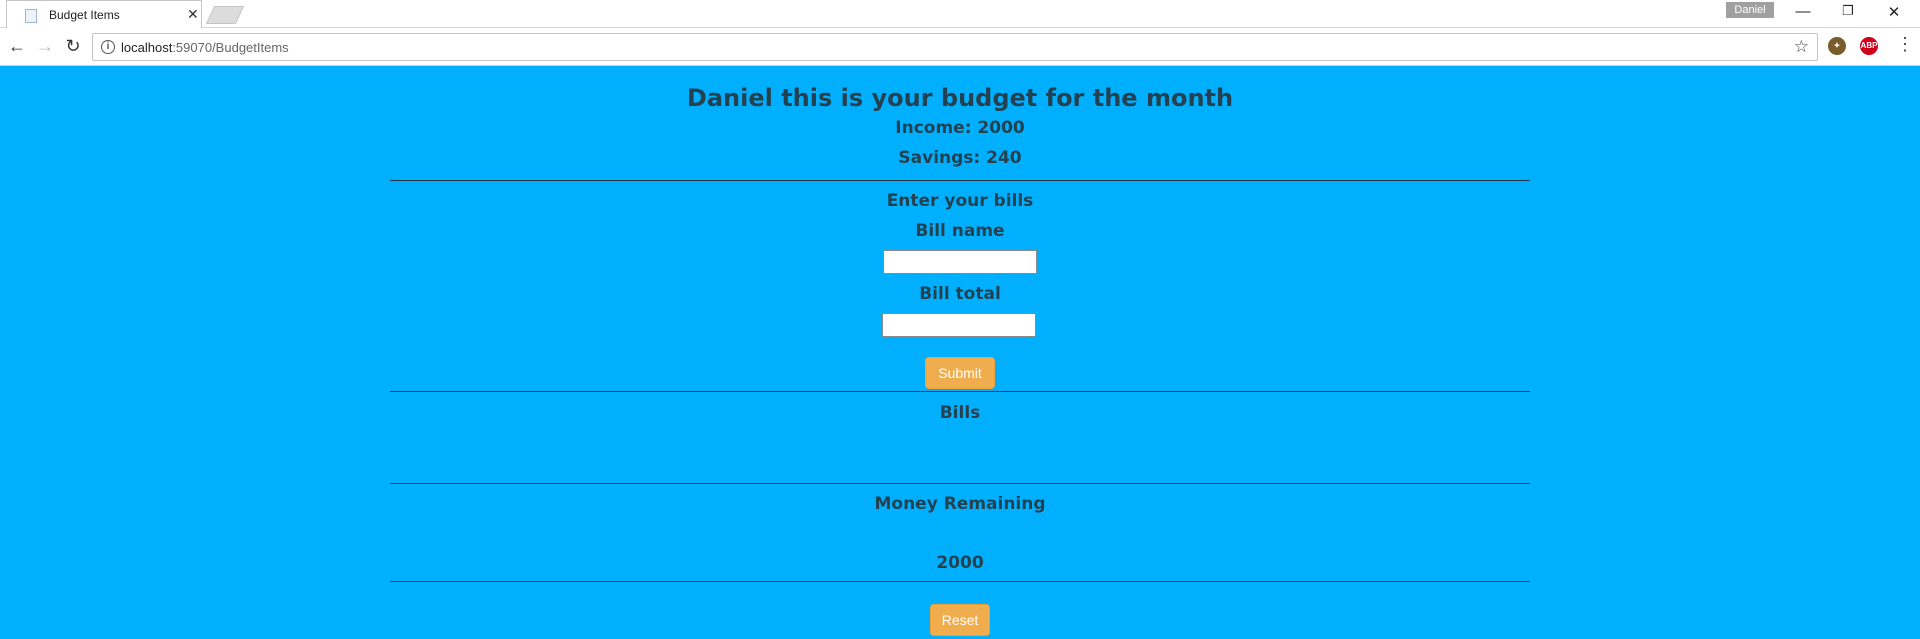 The image size is (1920, 639). I want to click on close-window-icon: ✕, so click(1894, 12).